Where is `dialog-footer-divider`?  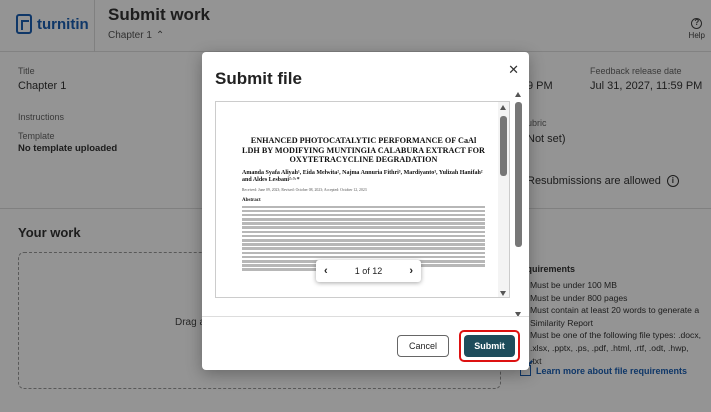
dialog-footer-divider is located at coordinates (365, 316).